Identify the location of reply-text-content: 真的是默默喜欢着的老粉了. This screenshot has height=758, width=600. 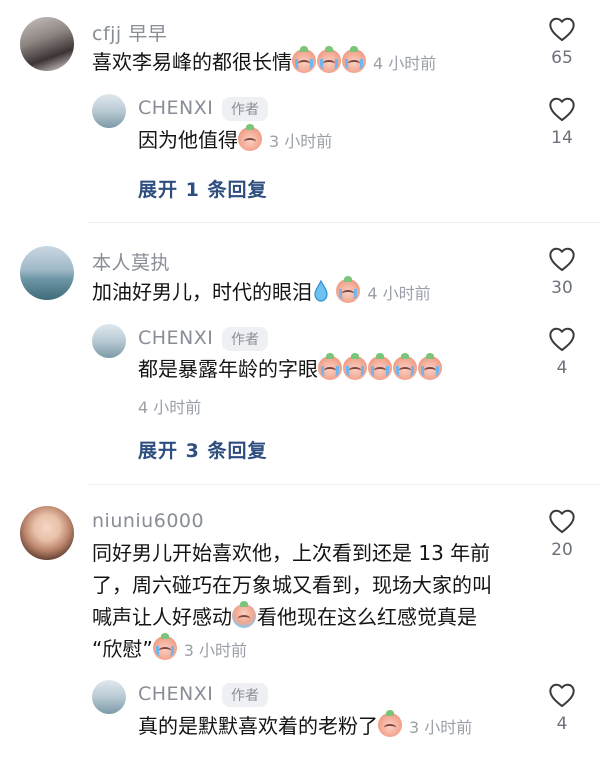
(258, 726).